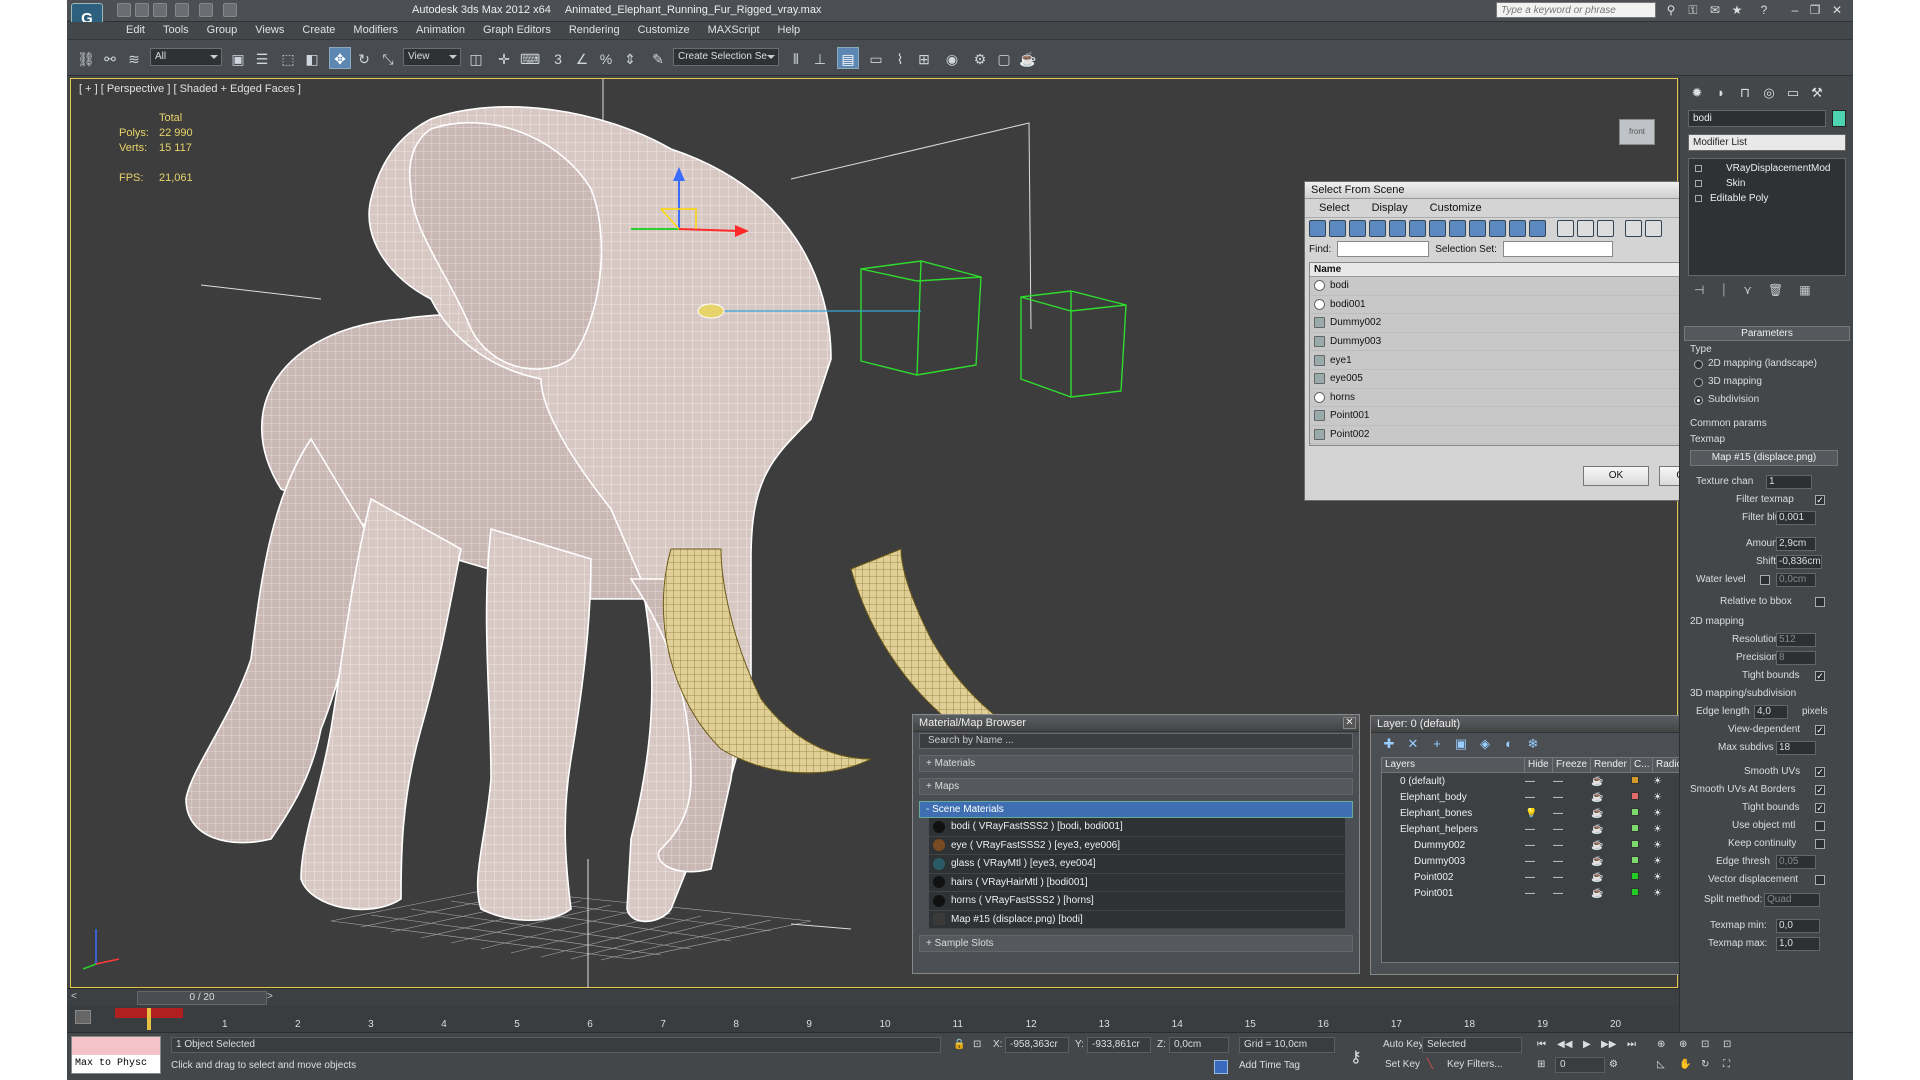 This screenshot has height=1080, width=1920. What do you see at coordinates (558, 58) in the screenshot?
I see `snaps-toggle-icon: 3` at bounding box center [558, 58].